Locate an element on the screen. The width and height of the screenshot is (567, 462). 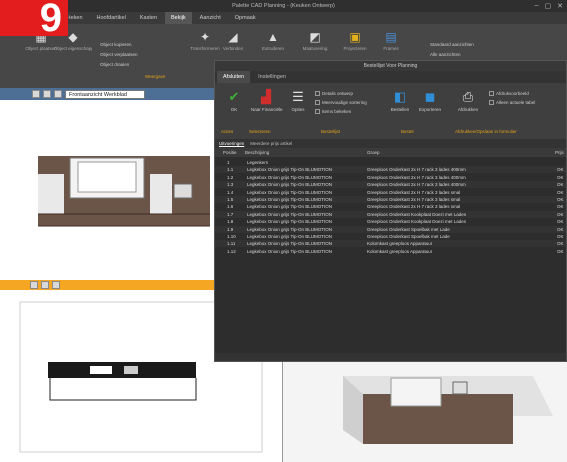
view-select: Frontaanzicht Werkblad is located at coordinates (105, 94).